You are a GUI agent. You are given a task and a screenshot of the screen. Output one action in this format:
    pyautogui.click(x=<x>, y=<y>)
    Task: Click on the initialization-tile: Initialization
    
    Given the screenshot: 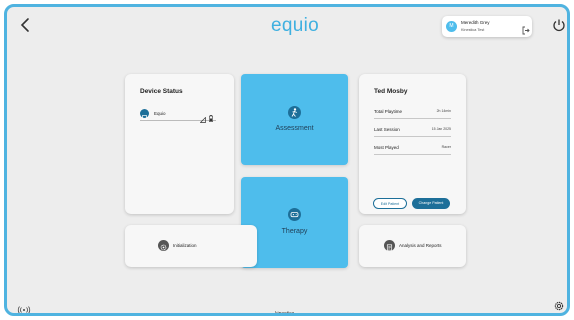 What is the action you would take?
    pyautogui.click(x=191, y=246)
    